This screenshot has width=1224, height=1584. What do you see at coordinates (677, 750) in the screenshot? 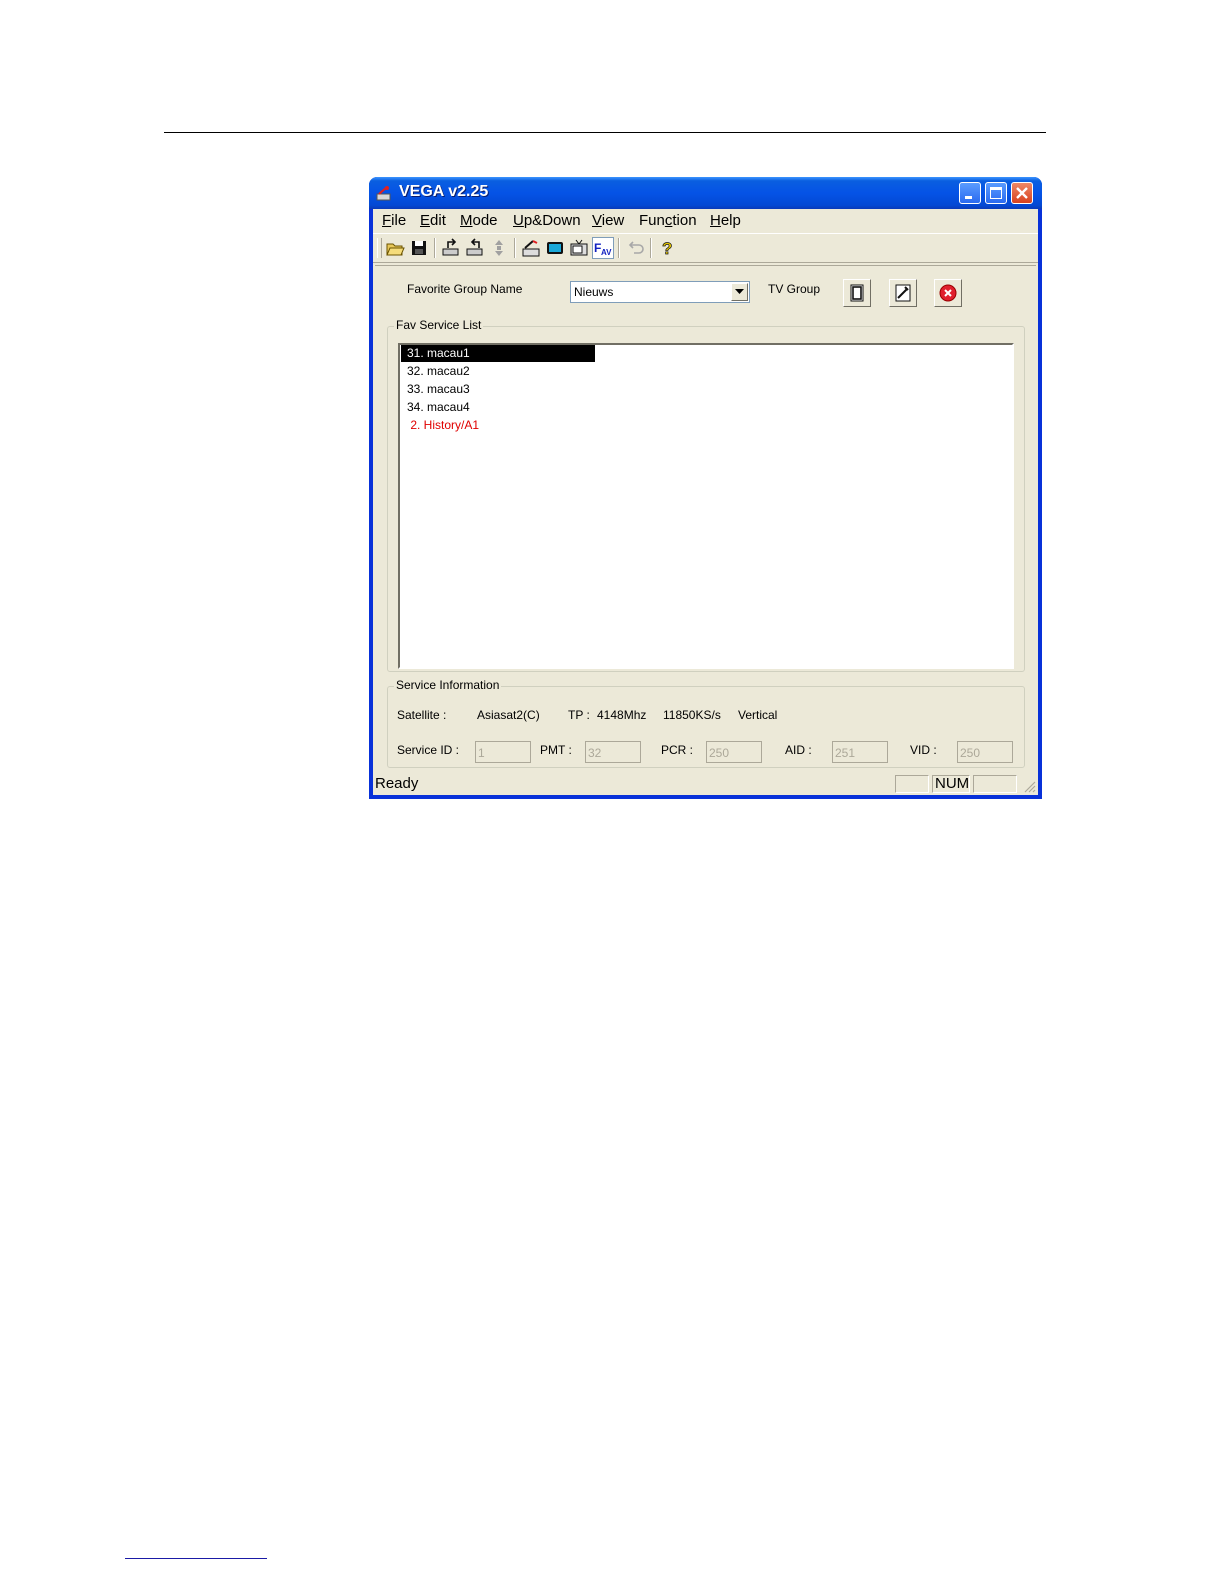
I see `pcr-label: PCR :` at bounding box center [677, 750].